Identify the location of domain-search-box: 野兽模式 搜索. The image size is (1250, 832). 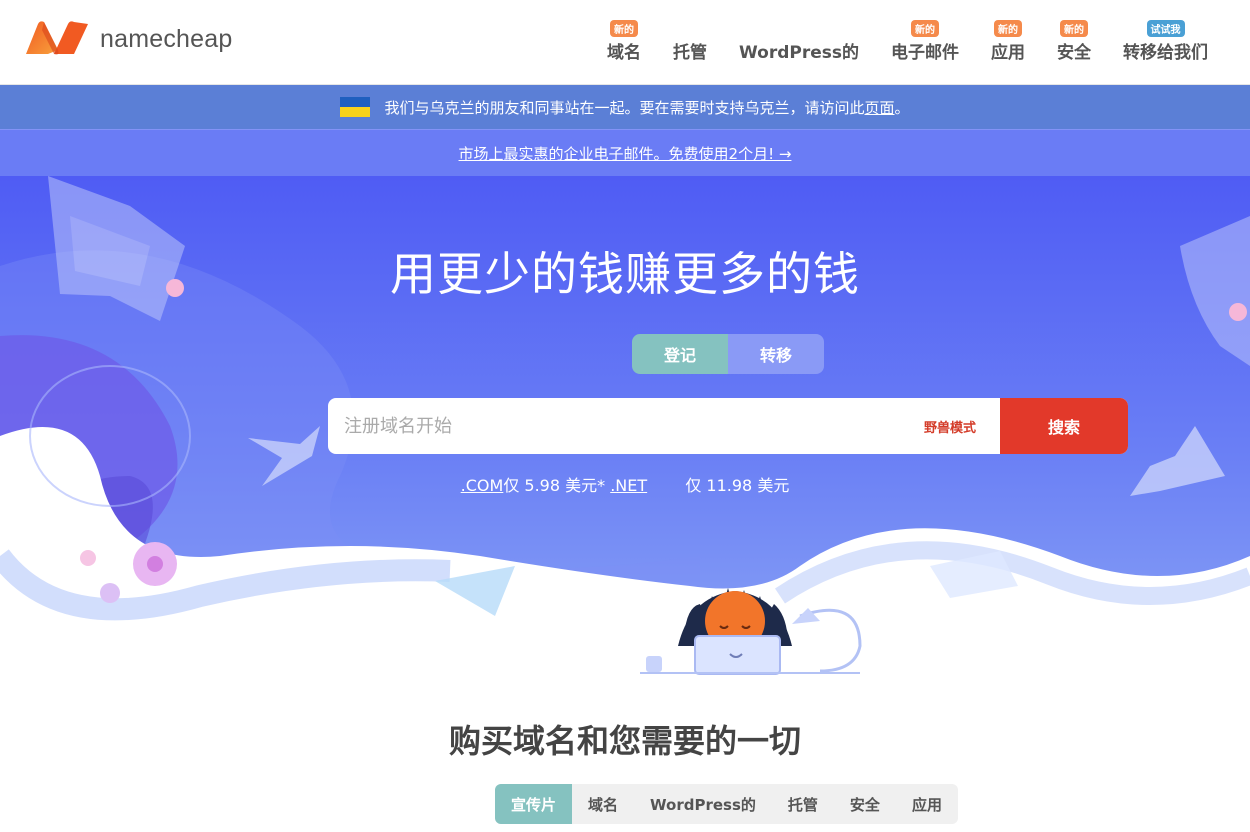
(728, 426).